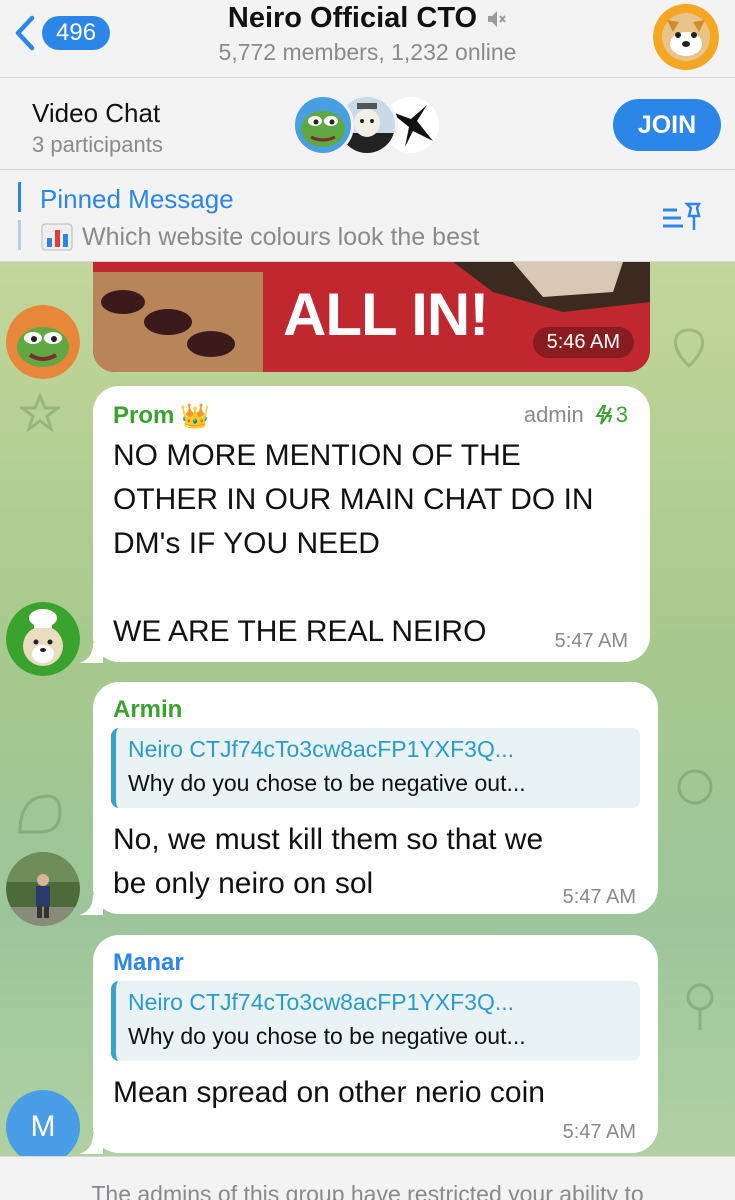 The width and height of the screenshot is (735, 1200). I want to click on pin-indicator-active, so click(19, 197).